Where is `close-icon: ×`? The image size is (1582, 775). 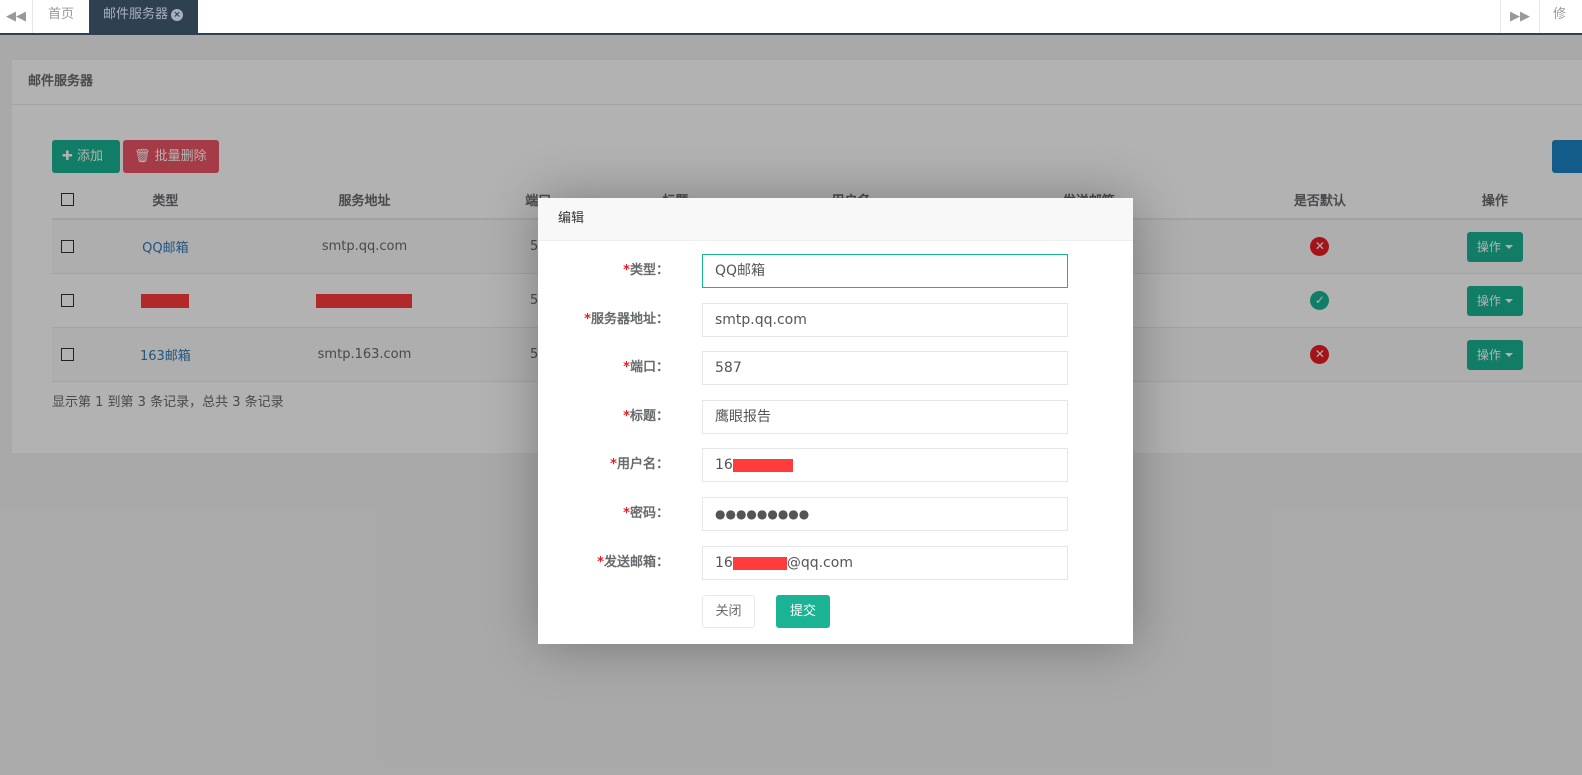 close-icon: × is located at coordinates (177, 15).